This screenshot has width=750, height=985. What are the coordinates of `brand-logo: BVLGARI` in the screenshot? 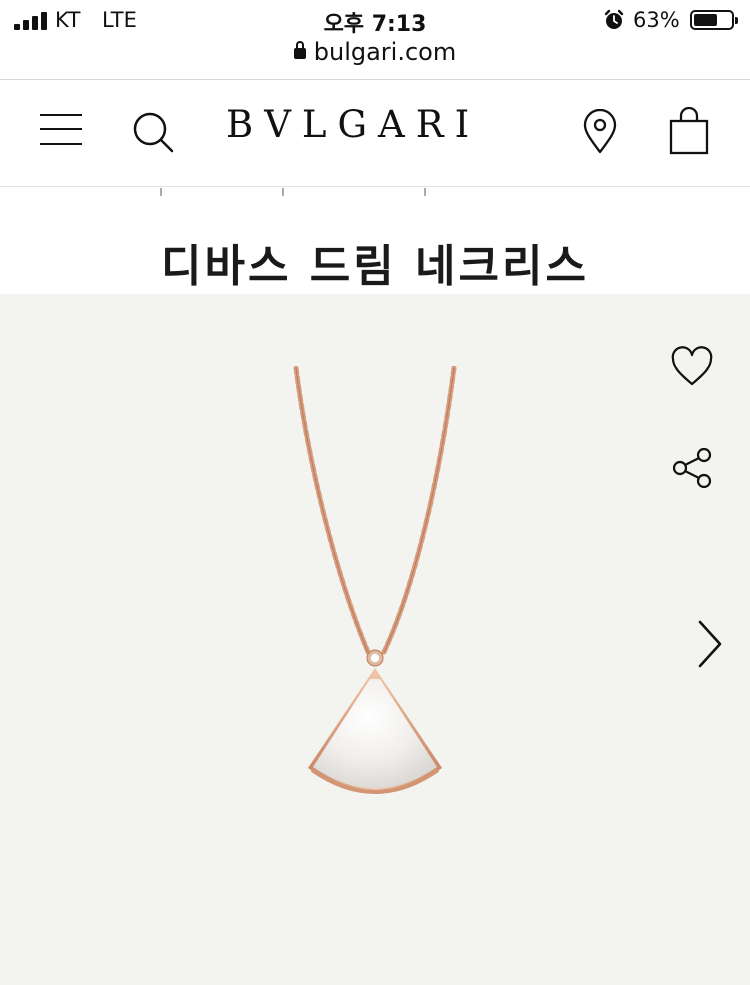 It's located at (376, 124).